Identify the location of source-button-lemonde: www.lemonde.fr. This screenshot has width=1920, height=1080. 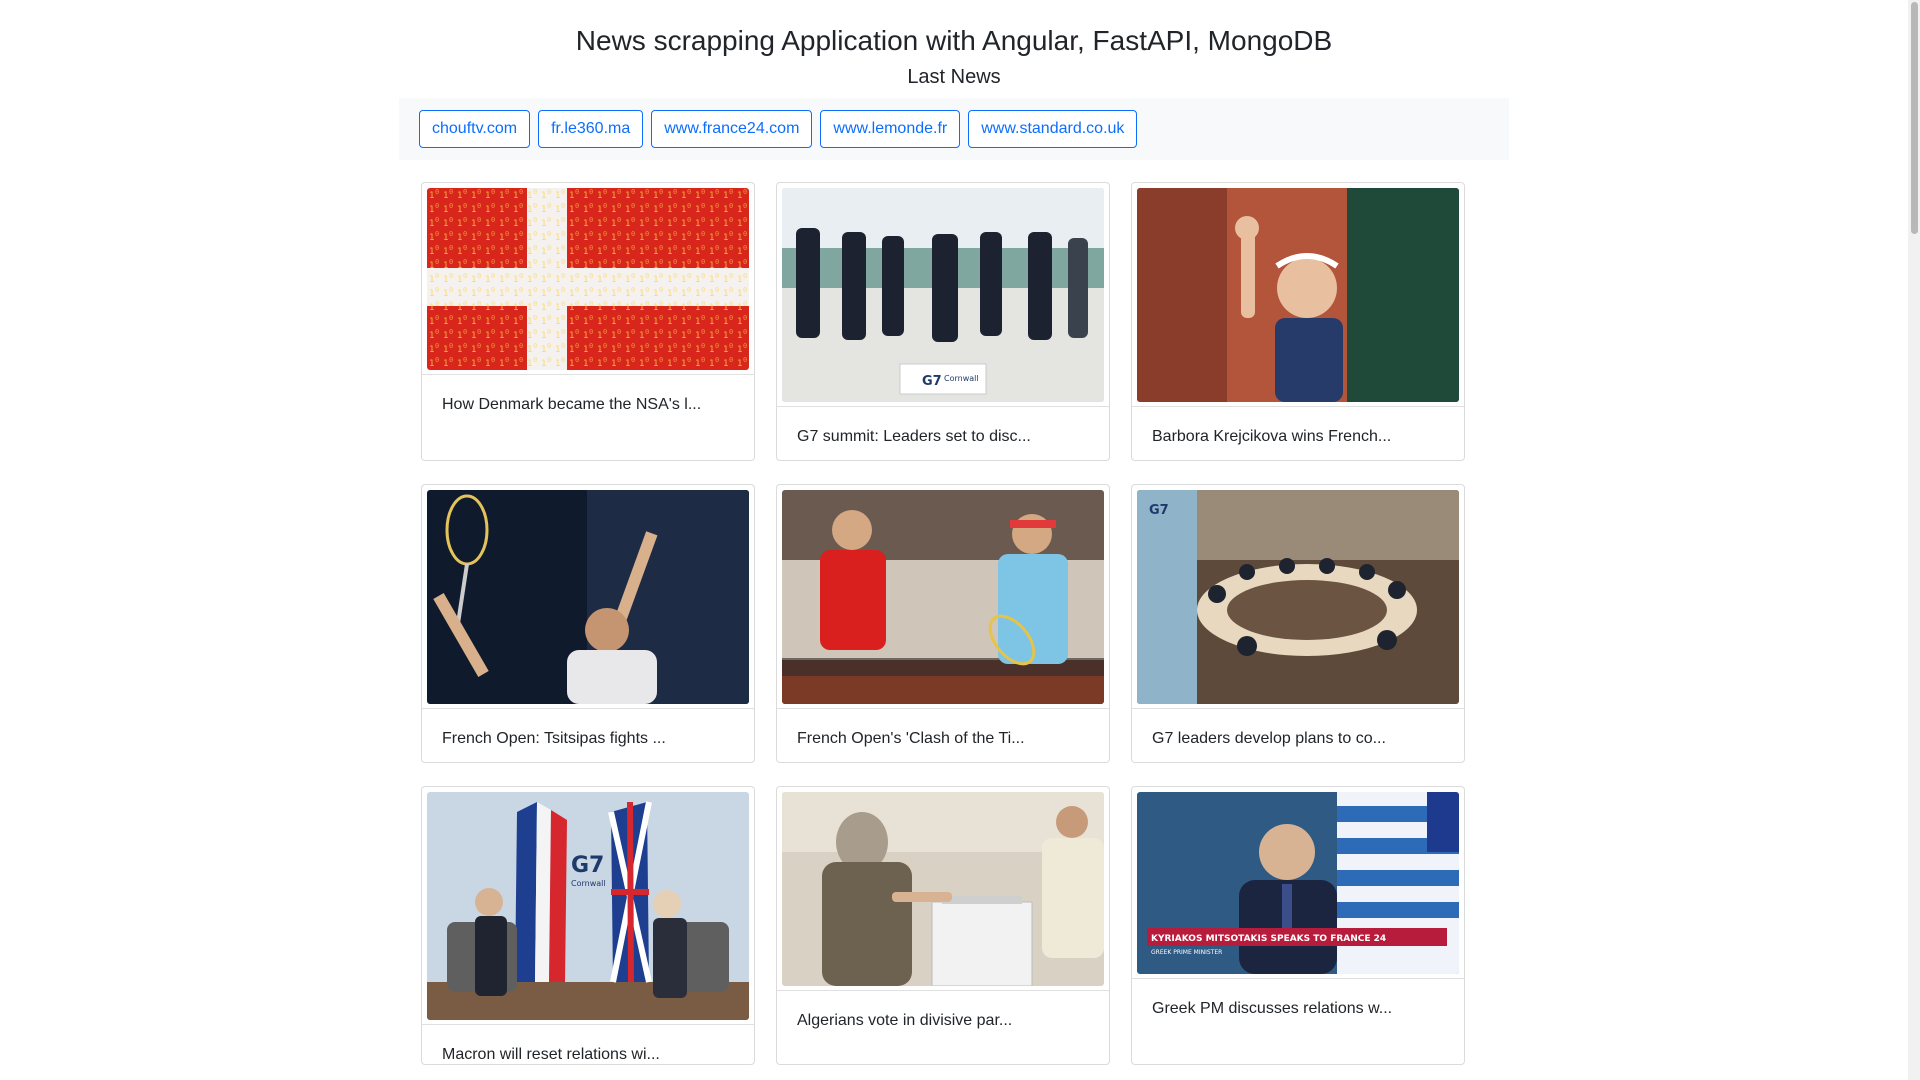
(890, 129).